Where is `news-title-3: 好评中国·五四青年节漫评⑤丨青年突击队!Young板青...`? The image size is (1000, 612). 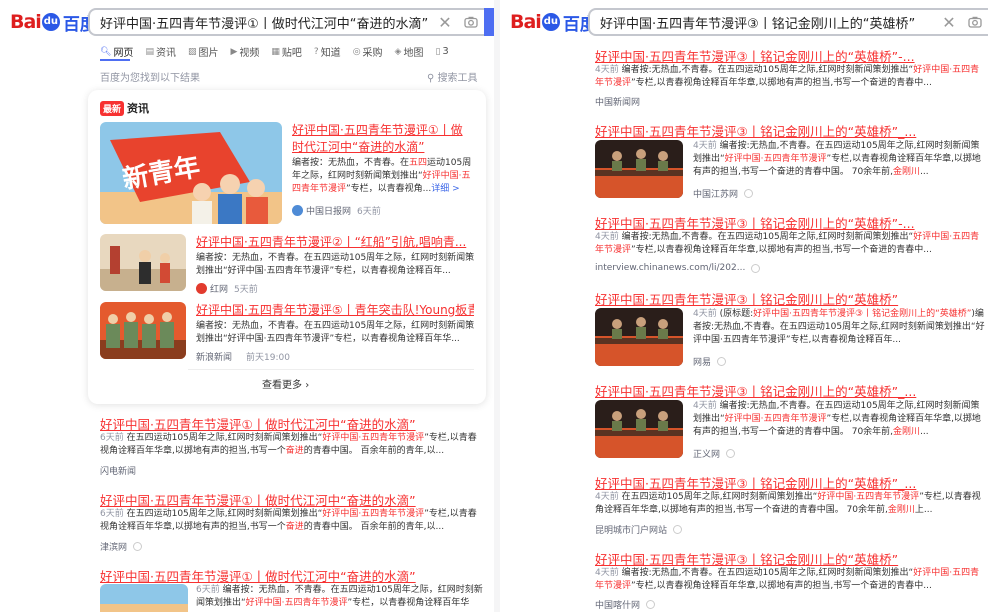 news-title-3: 好评中国·五四青年节漫评⑤丨青年突击队!Young板青... is located at coordinates (335, 310).